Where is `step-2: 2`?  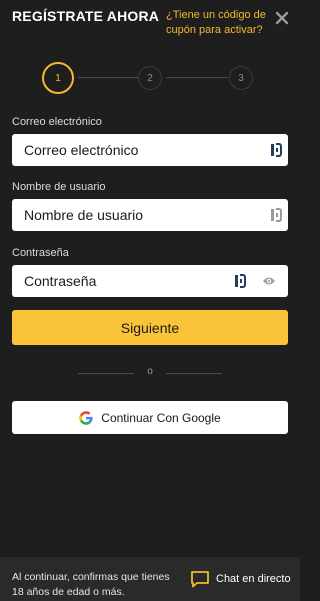
step-2: 2 is located at coordinates (150, 78).